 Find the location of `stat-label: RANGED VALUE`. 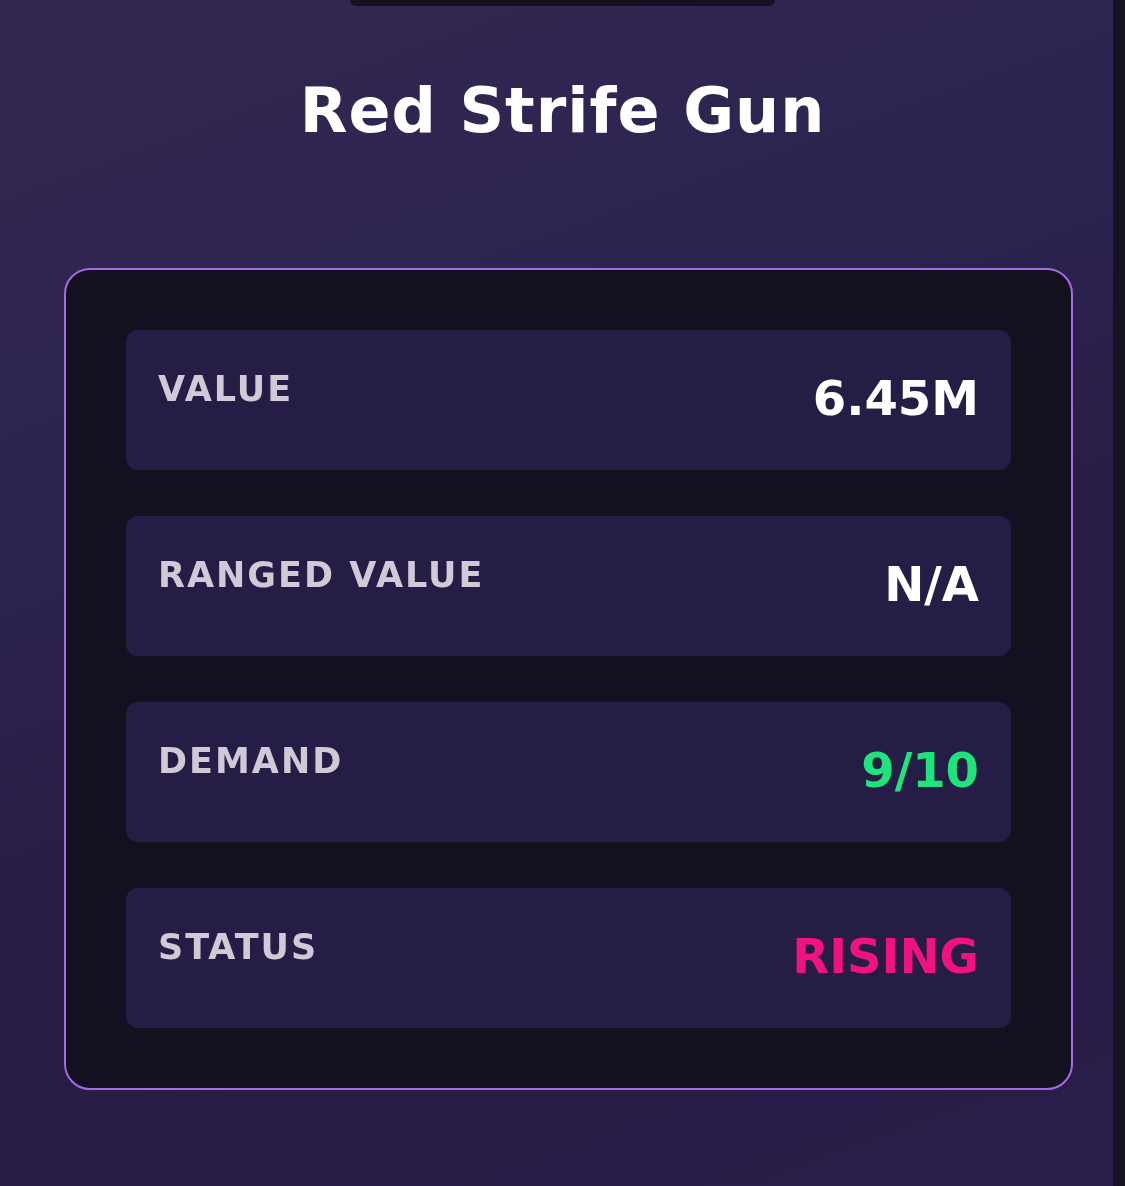

stat-label: RANGED VALUE is located at coordinates (321, 575).